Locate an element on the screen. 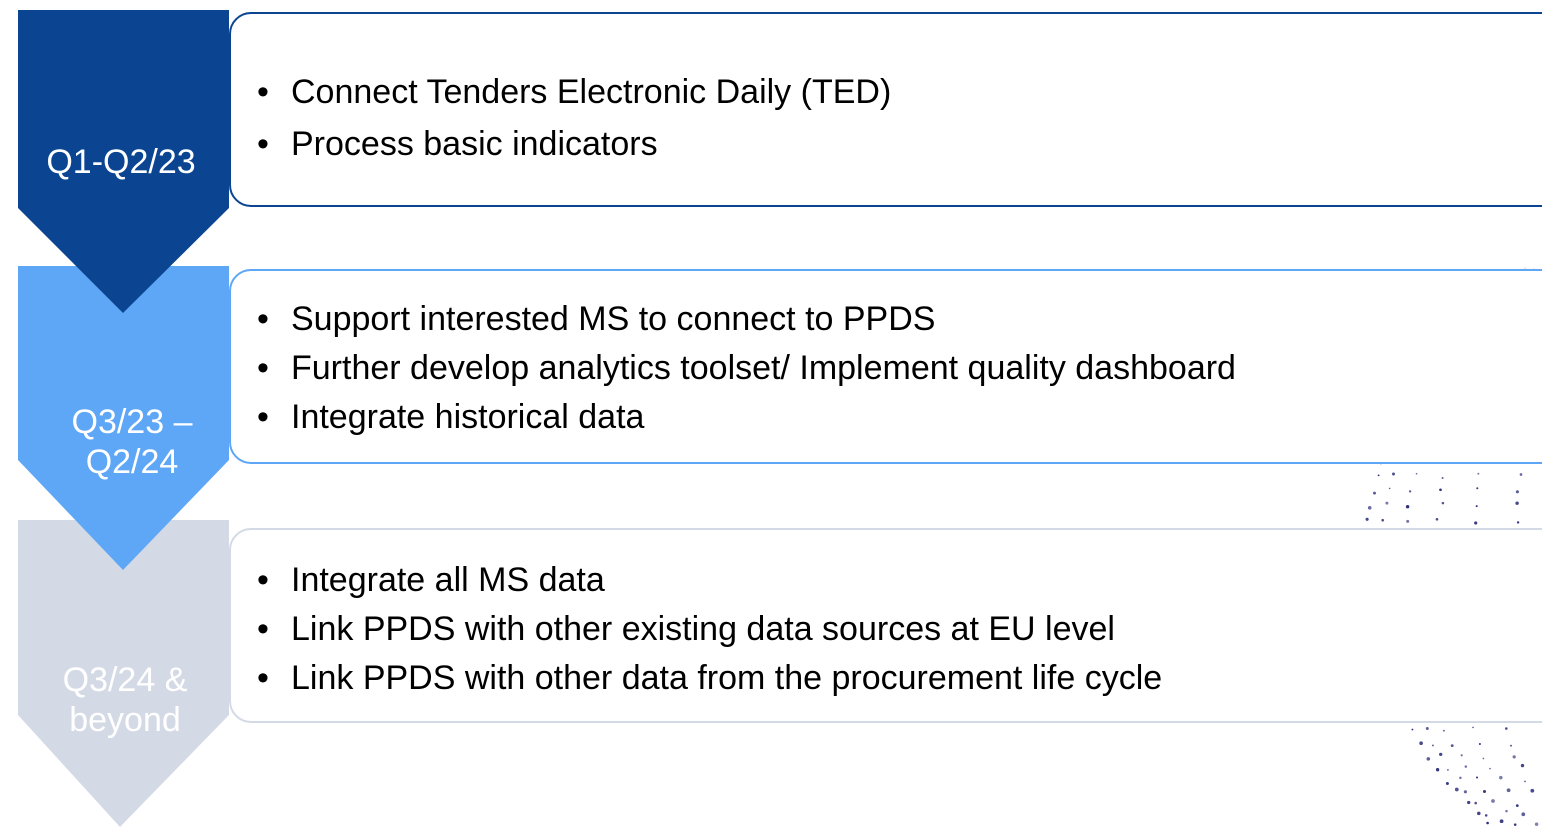  step-3-label: Q3/24 & beyond is located at coordinates (125, 700).